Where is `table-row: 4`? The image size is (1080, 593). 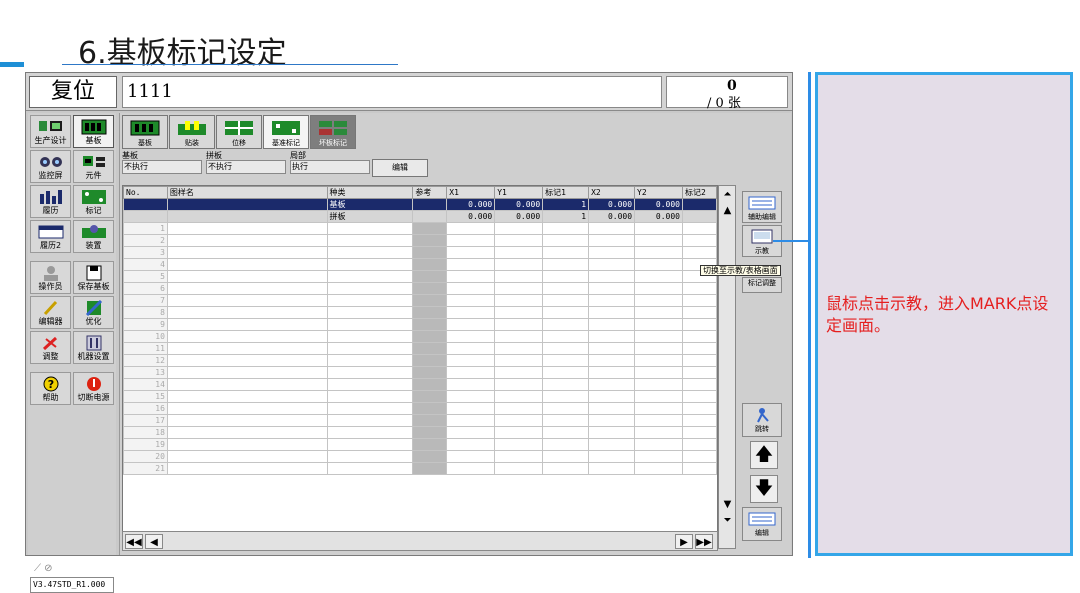 table-row: 4 is located at coordinates (420, 264).